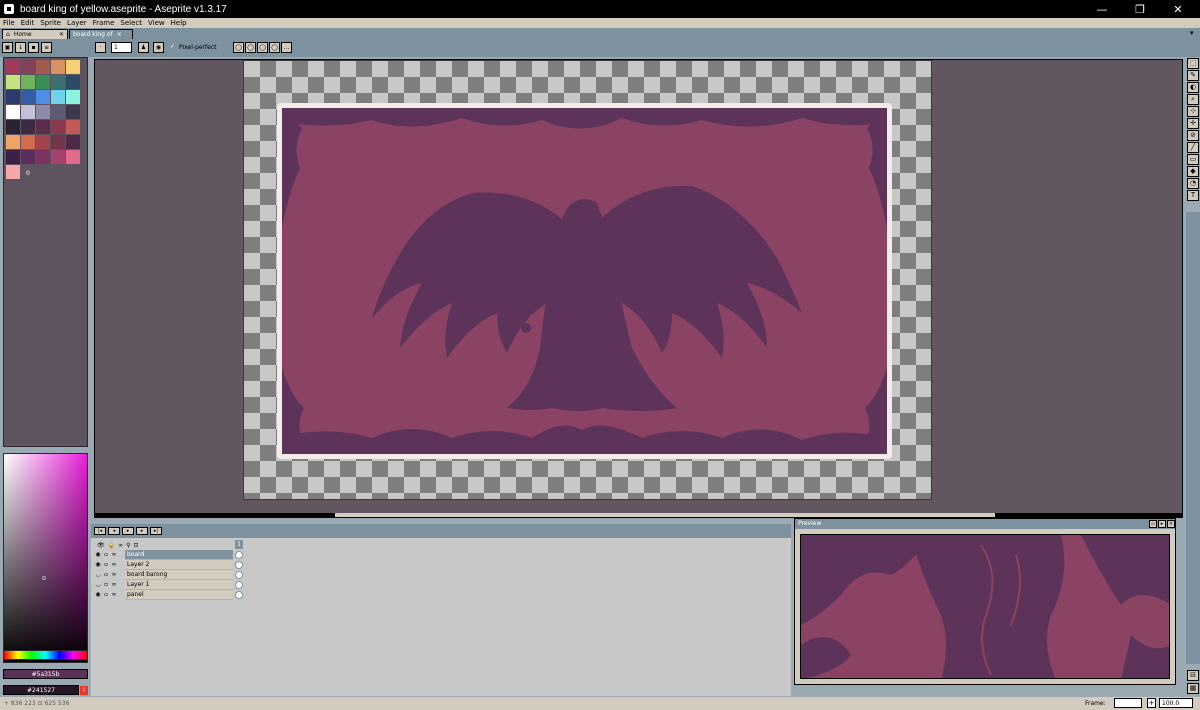  Describe the element at coordinates (28, 23) in the screenshot. I see `menu-edit: Edit` at that location.